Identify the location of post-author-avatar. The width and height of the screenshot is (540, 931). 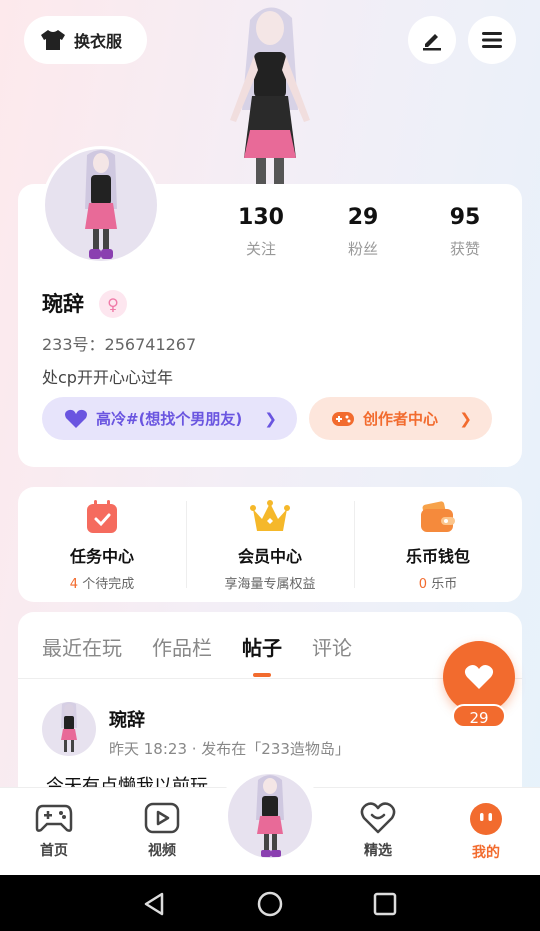
(69, 729).